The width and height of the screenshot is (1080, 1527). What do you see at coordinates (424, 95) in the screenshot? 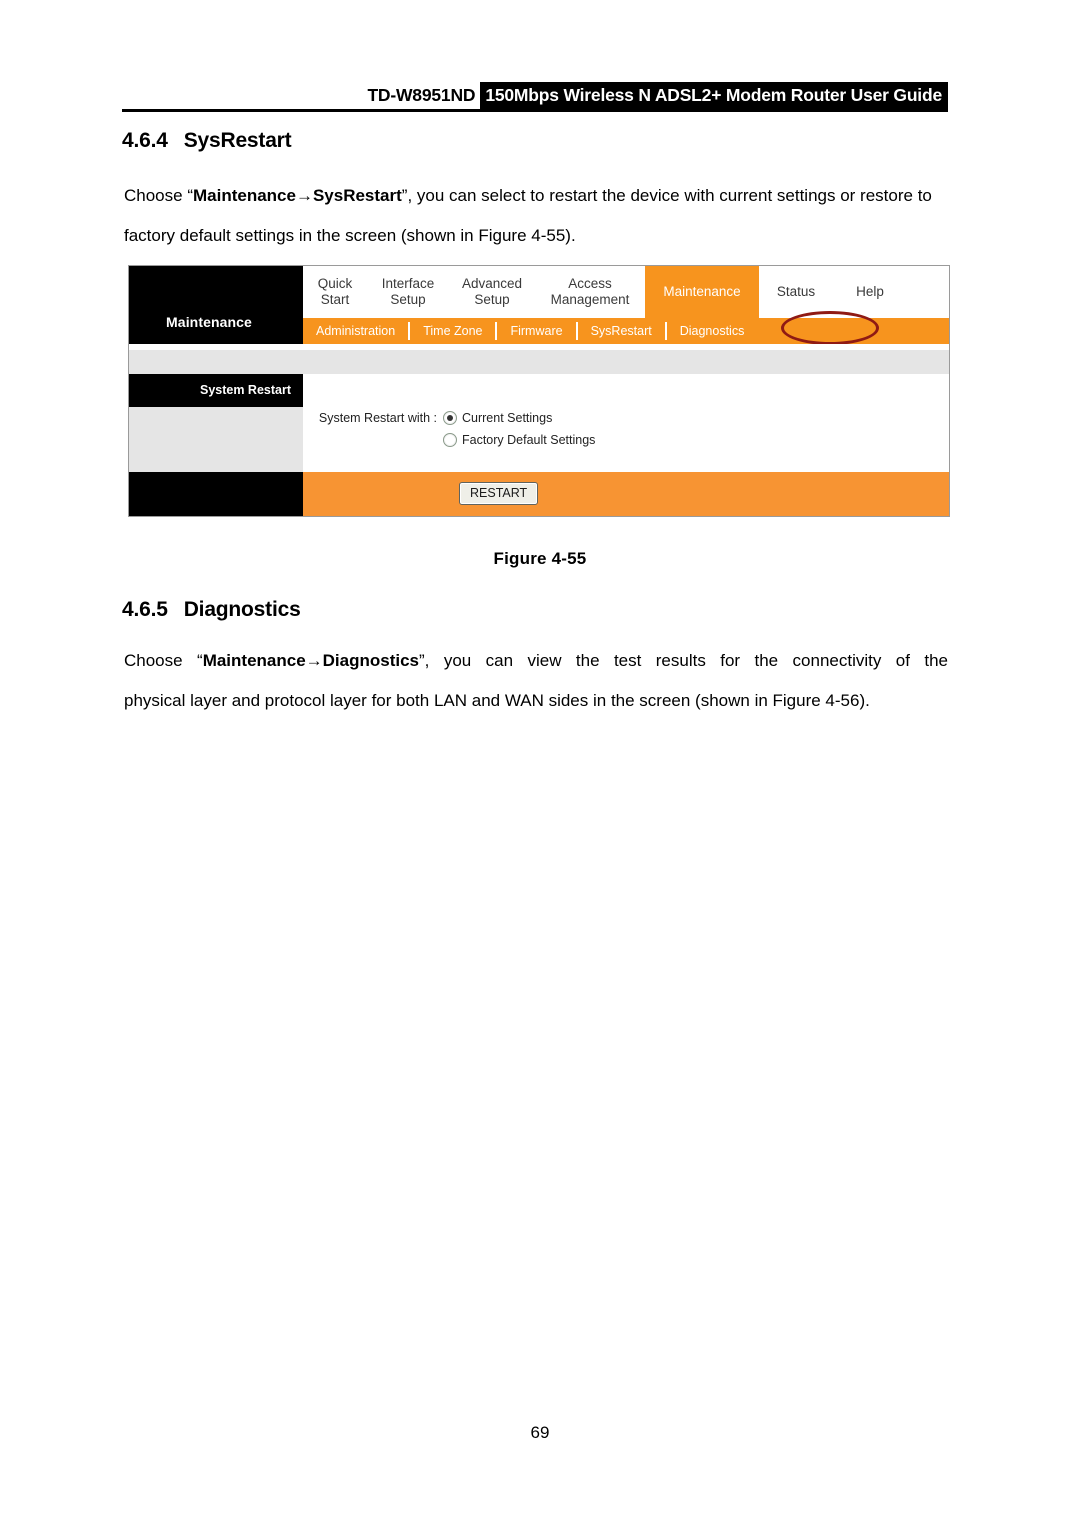
I see `header-model-name: TD-W8951ND` at bounding box center [424, 95].